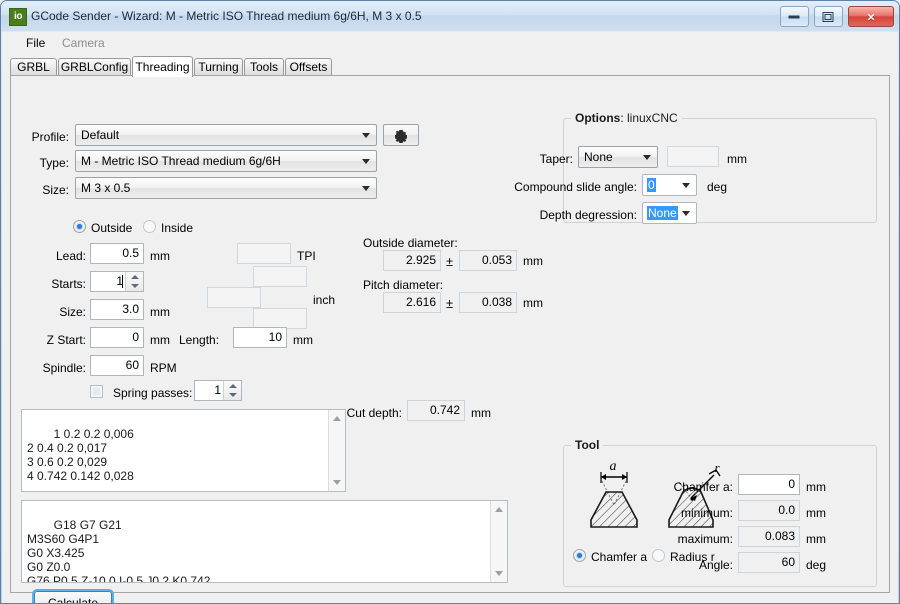 Image resolution: width=900 pixels, height=604 pixels. What do you see at coordinates (264, 253) in the screenshot?
I see `tpi-input` at bounding box center [264, 253].